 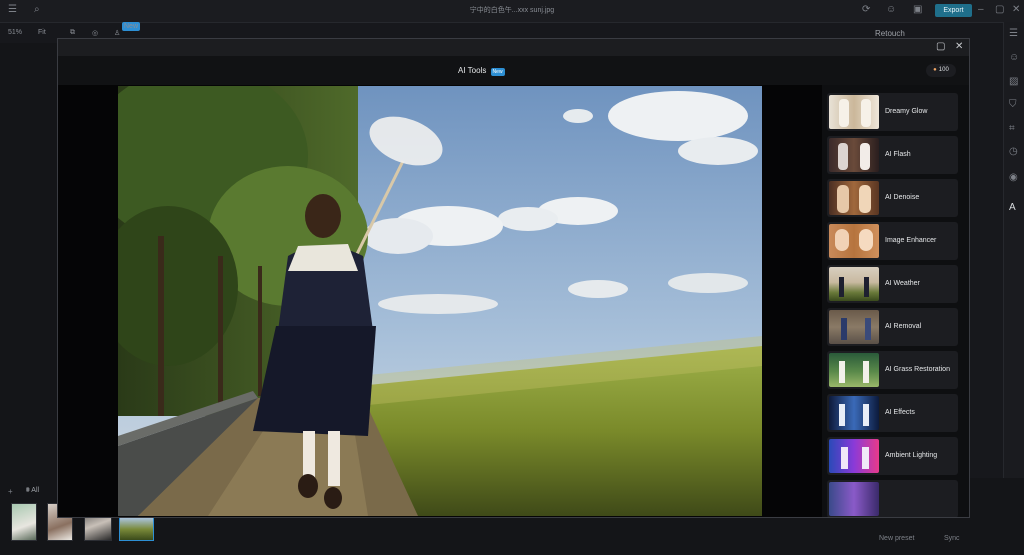 I want to click on tool-ai-denoise: AI Denoise, so click(x=892, y=198).